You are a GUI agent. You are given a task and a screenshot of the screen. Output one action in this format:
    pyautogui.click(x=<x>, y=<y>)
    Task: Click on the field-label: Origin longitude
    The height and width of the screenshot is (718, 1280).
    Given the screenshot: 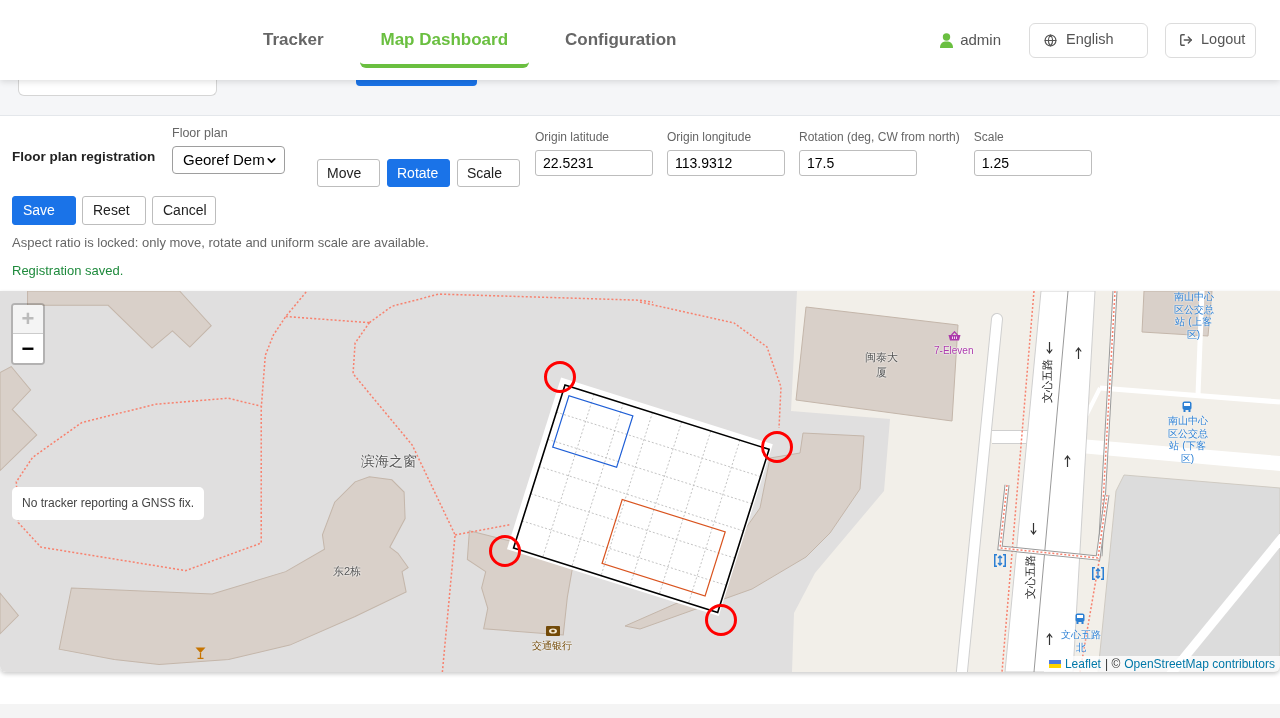 What is the action you would take?
    pyautogui.click(x=710, y=137)
    